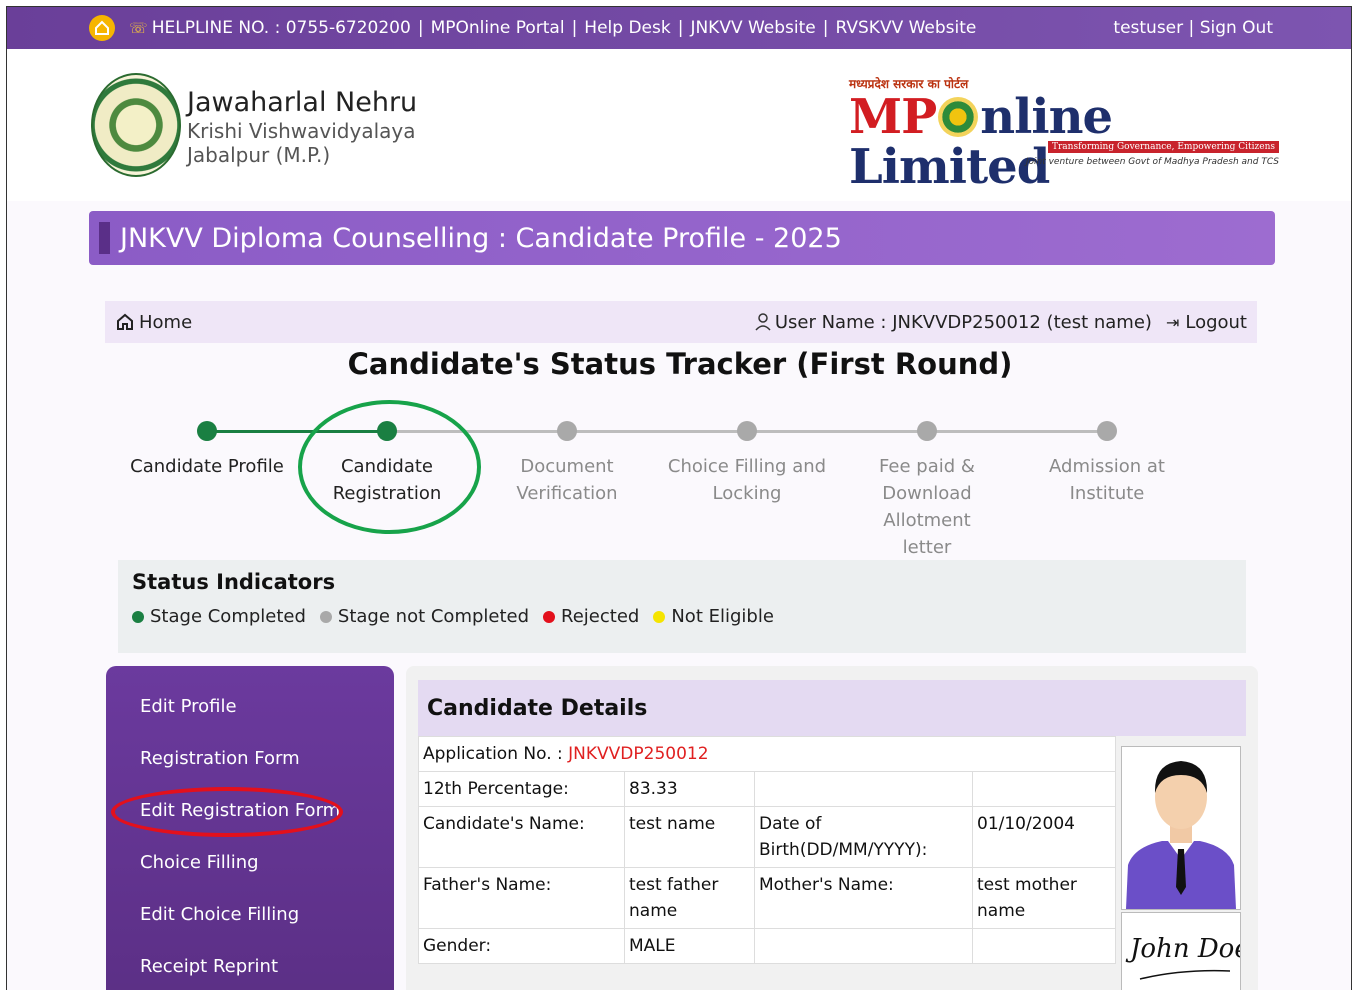  Describe the element at coordinates (424, 616) in the screenshot. I see `legend-not-completed: Stage not Completed` at that location.